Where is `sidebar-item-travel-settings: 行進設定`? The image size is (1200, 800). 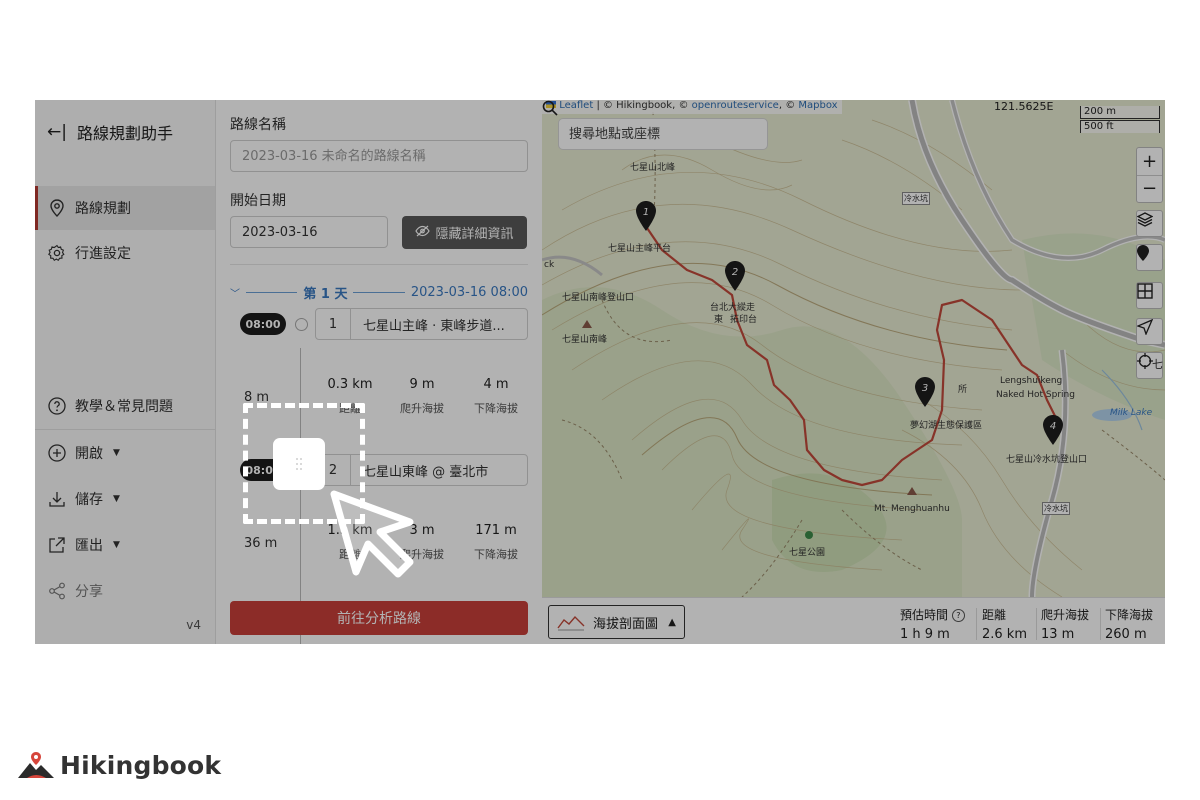 sidebar-item-travel-settings: 行進設定 is located at coordinates (125, 253).